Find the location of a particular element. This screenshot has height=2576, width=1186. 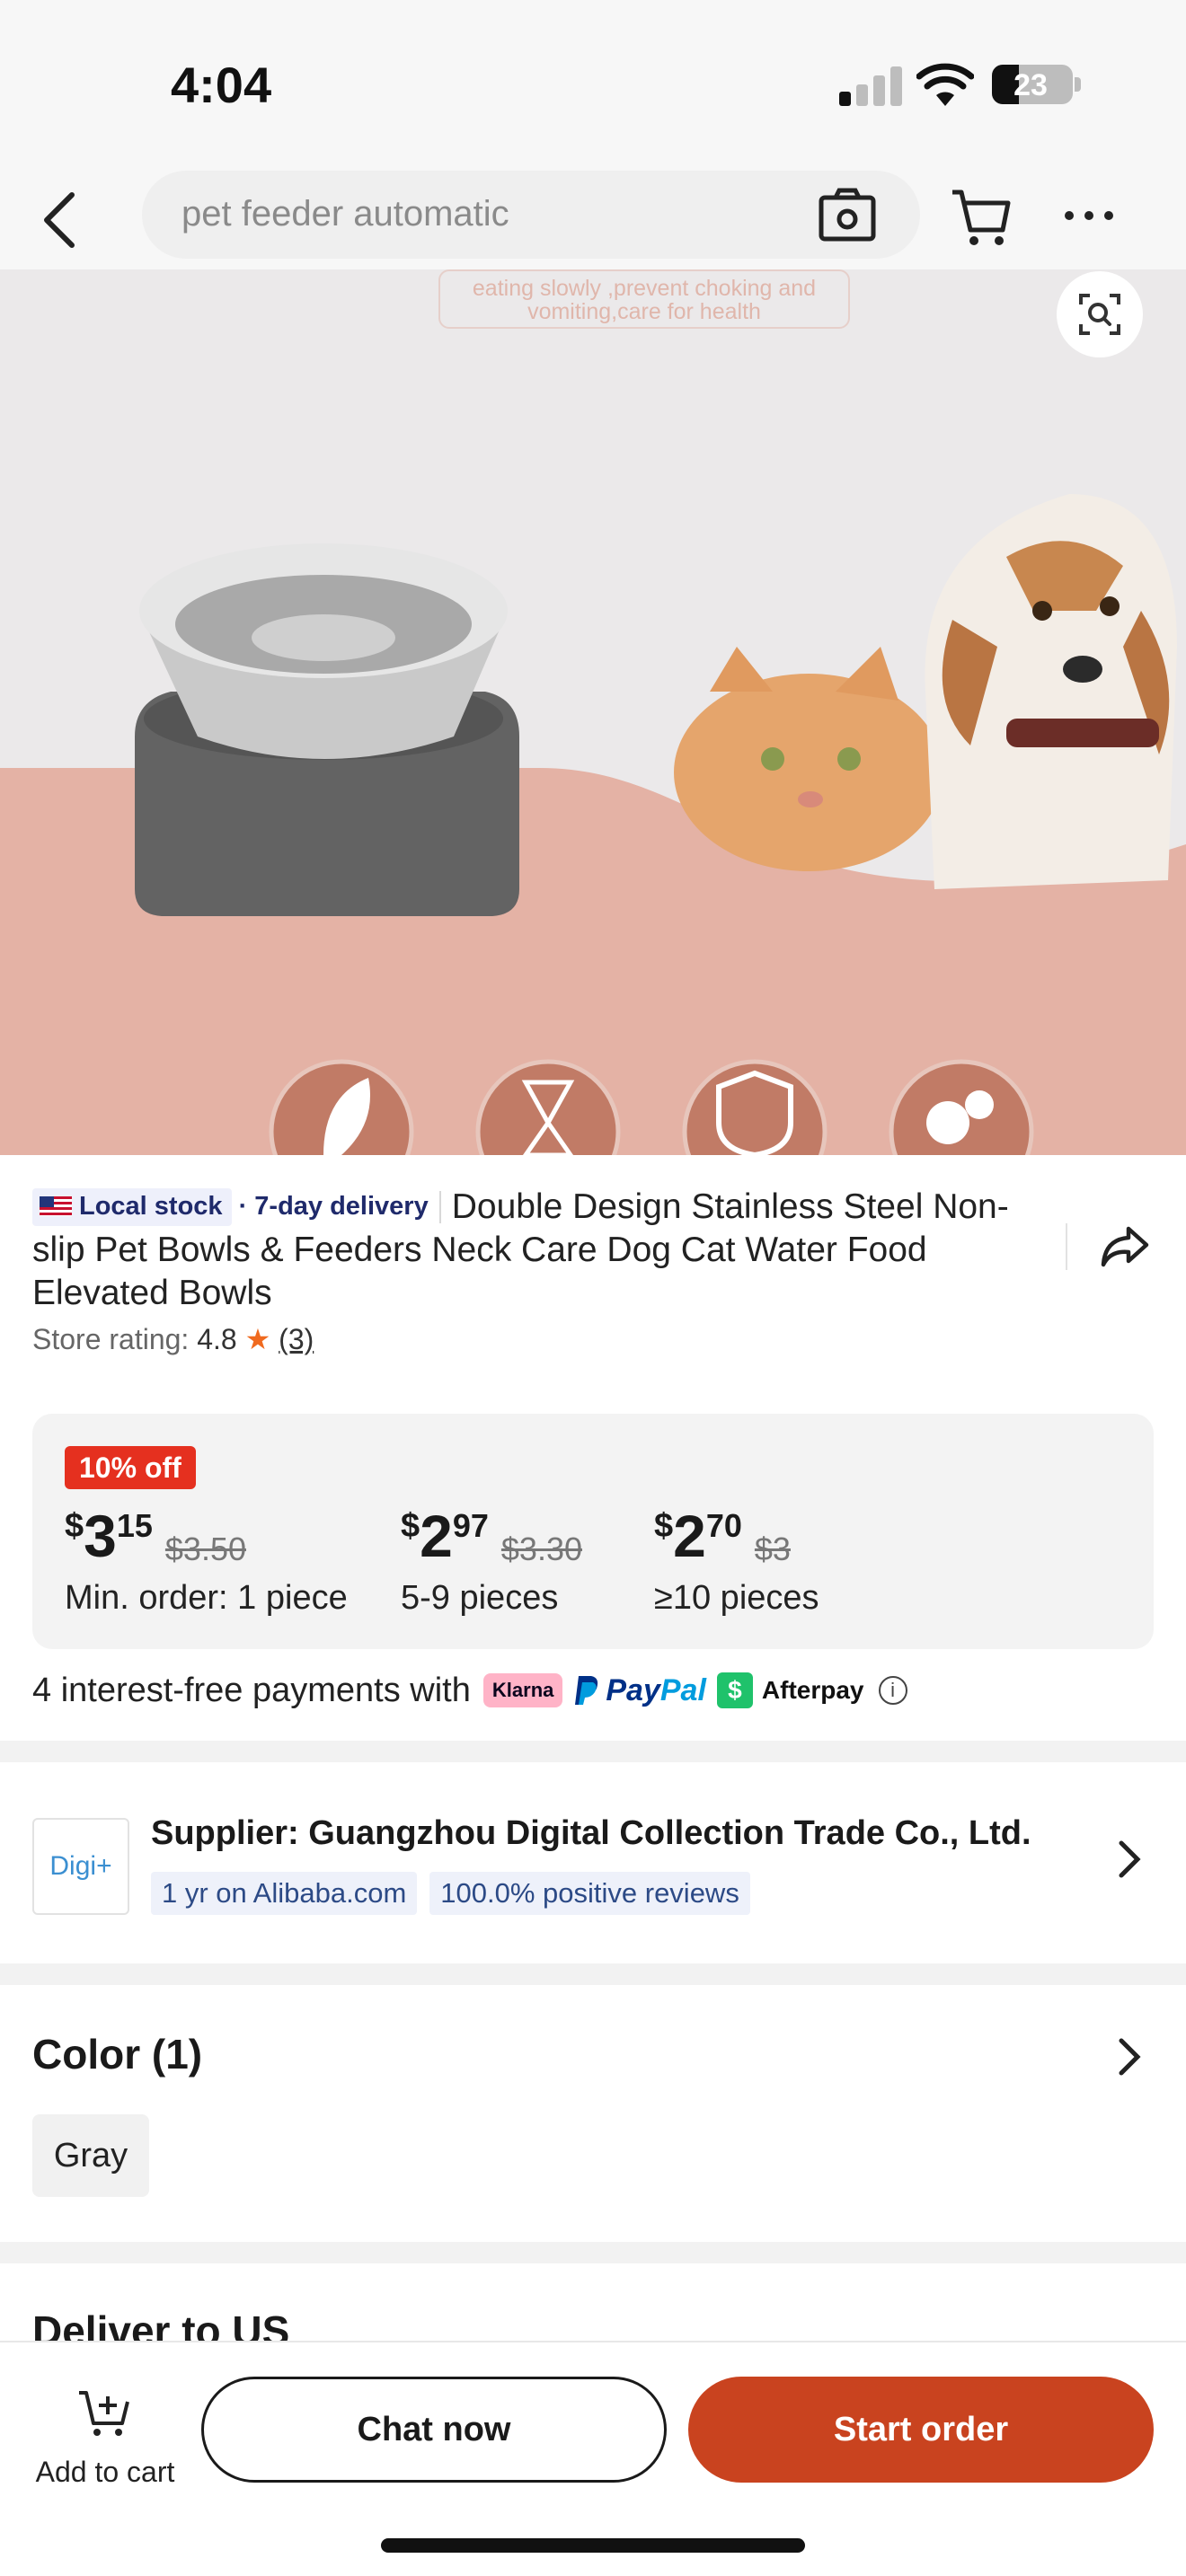

paypal-text-b: Pal is located at coordinates (682, 1689).